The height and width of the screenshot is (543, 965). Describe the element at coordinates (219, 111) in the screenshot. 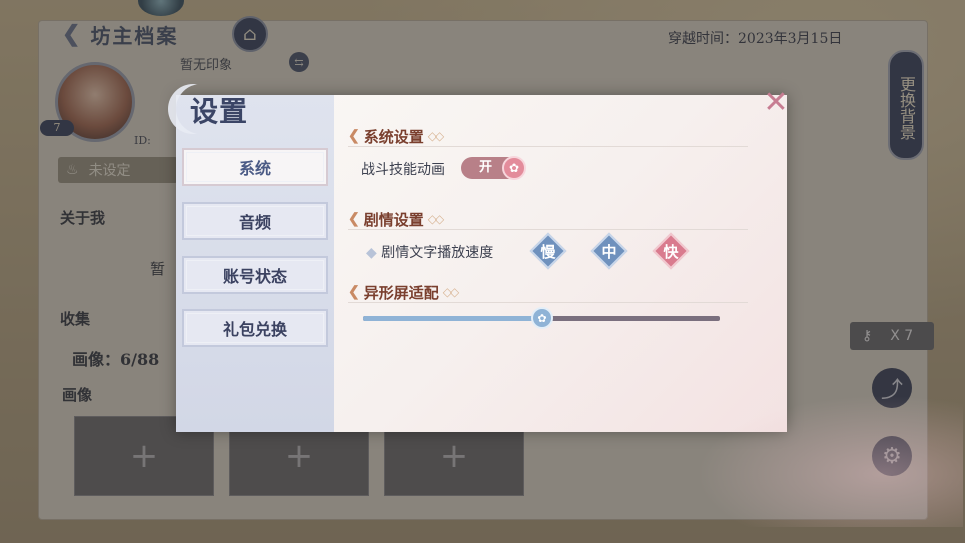

I see `settings-title: 设置` at that location.